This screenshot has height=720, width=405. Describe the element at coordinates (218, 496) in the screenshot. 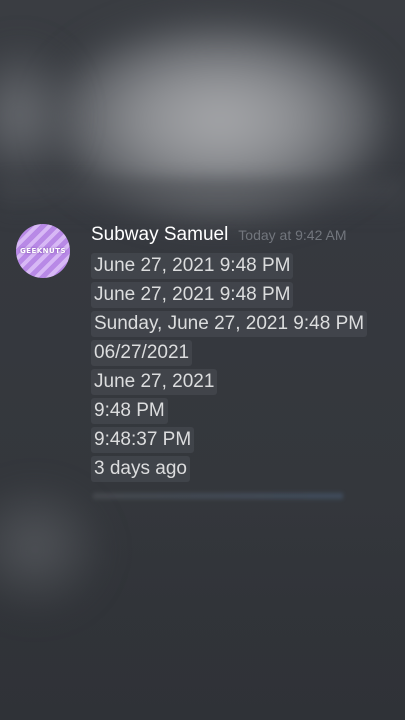

I see `blurred-next-line` at that location.